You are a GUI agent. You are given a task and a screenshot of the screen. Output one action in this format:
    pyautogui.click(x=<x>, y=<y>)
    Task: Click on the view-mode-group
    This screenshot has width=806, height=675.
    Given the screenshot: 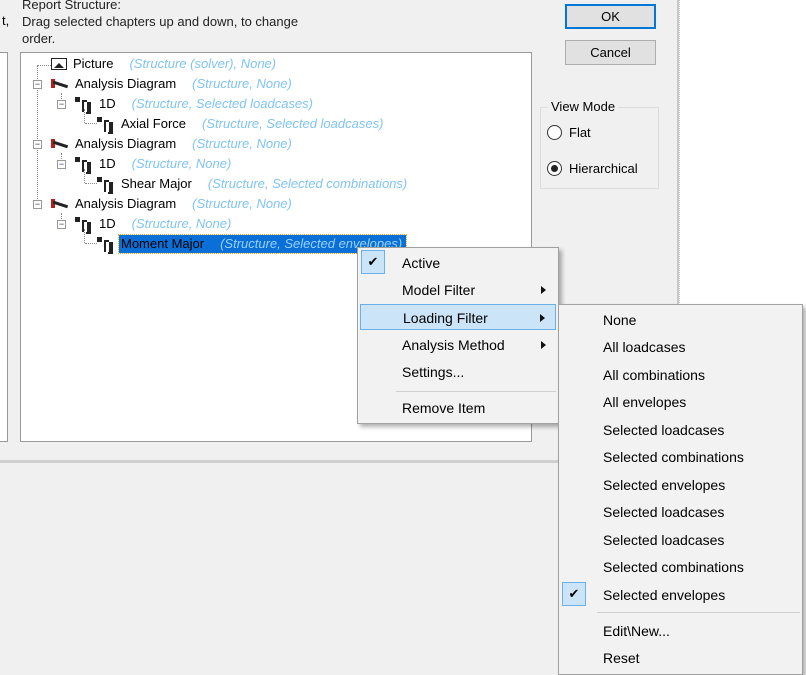 What is the action you would take?
    pyautogui.click(x=599, y=148)
    